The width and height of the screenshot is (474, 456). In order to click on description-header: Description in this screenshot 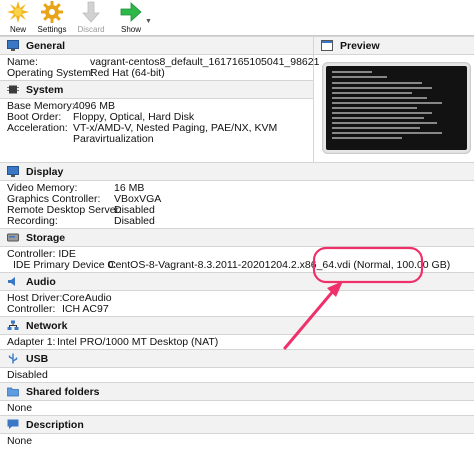, I will do `click(237, 424)`.